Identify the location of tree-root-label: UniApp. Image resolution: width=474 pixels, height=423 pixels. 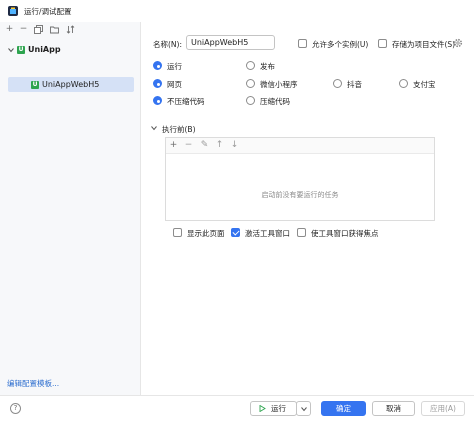
(44, 49).